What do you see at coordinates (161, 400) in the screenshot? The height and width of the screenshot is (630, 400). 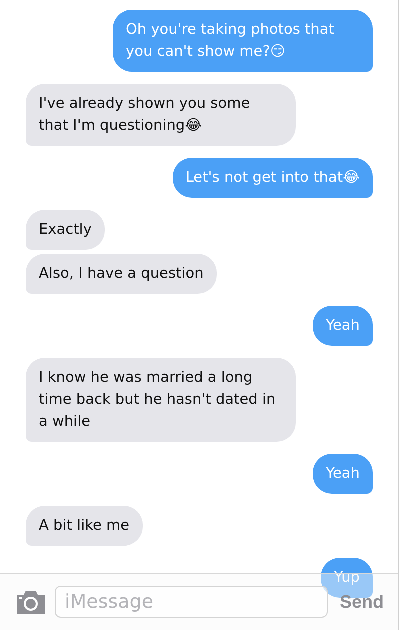 I see `received-message: I know he was married a long time back but he hasn't dated in a while` at bounding box center [161, 400].